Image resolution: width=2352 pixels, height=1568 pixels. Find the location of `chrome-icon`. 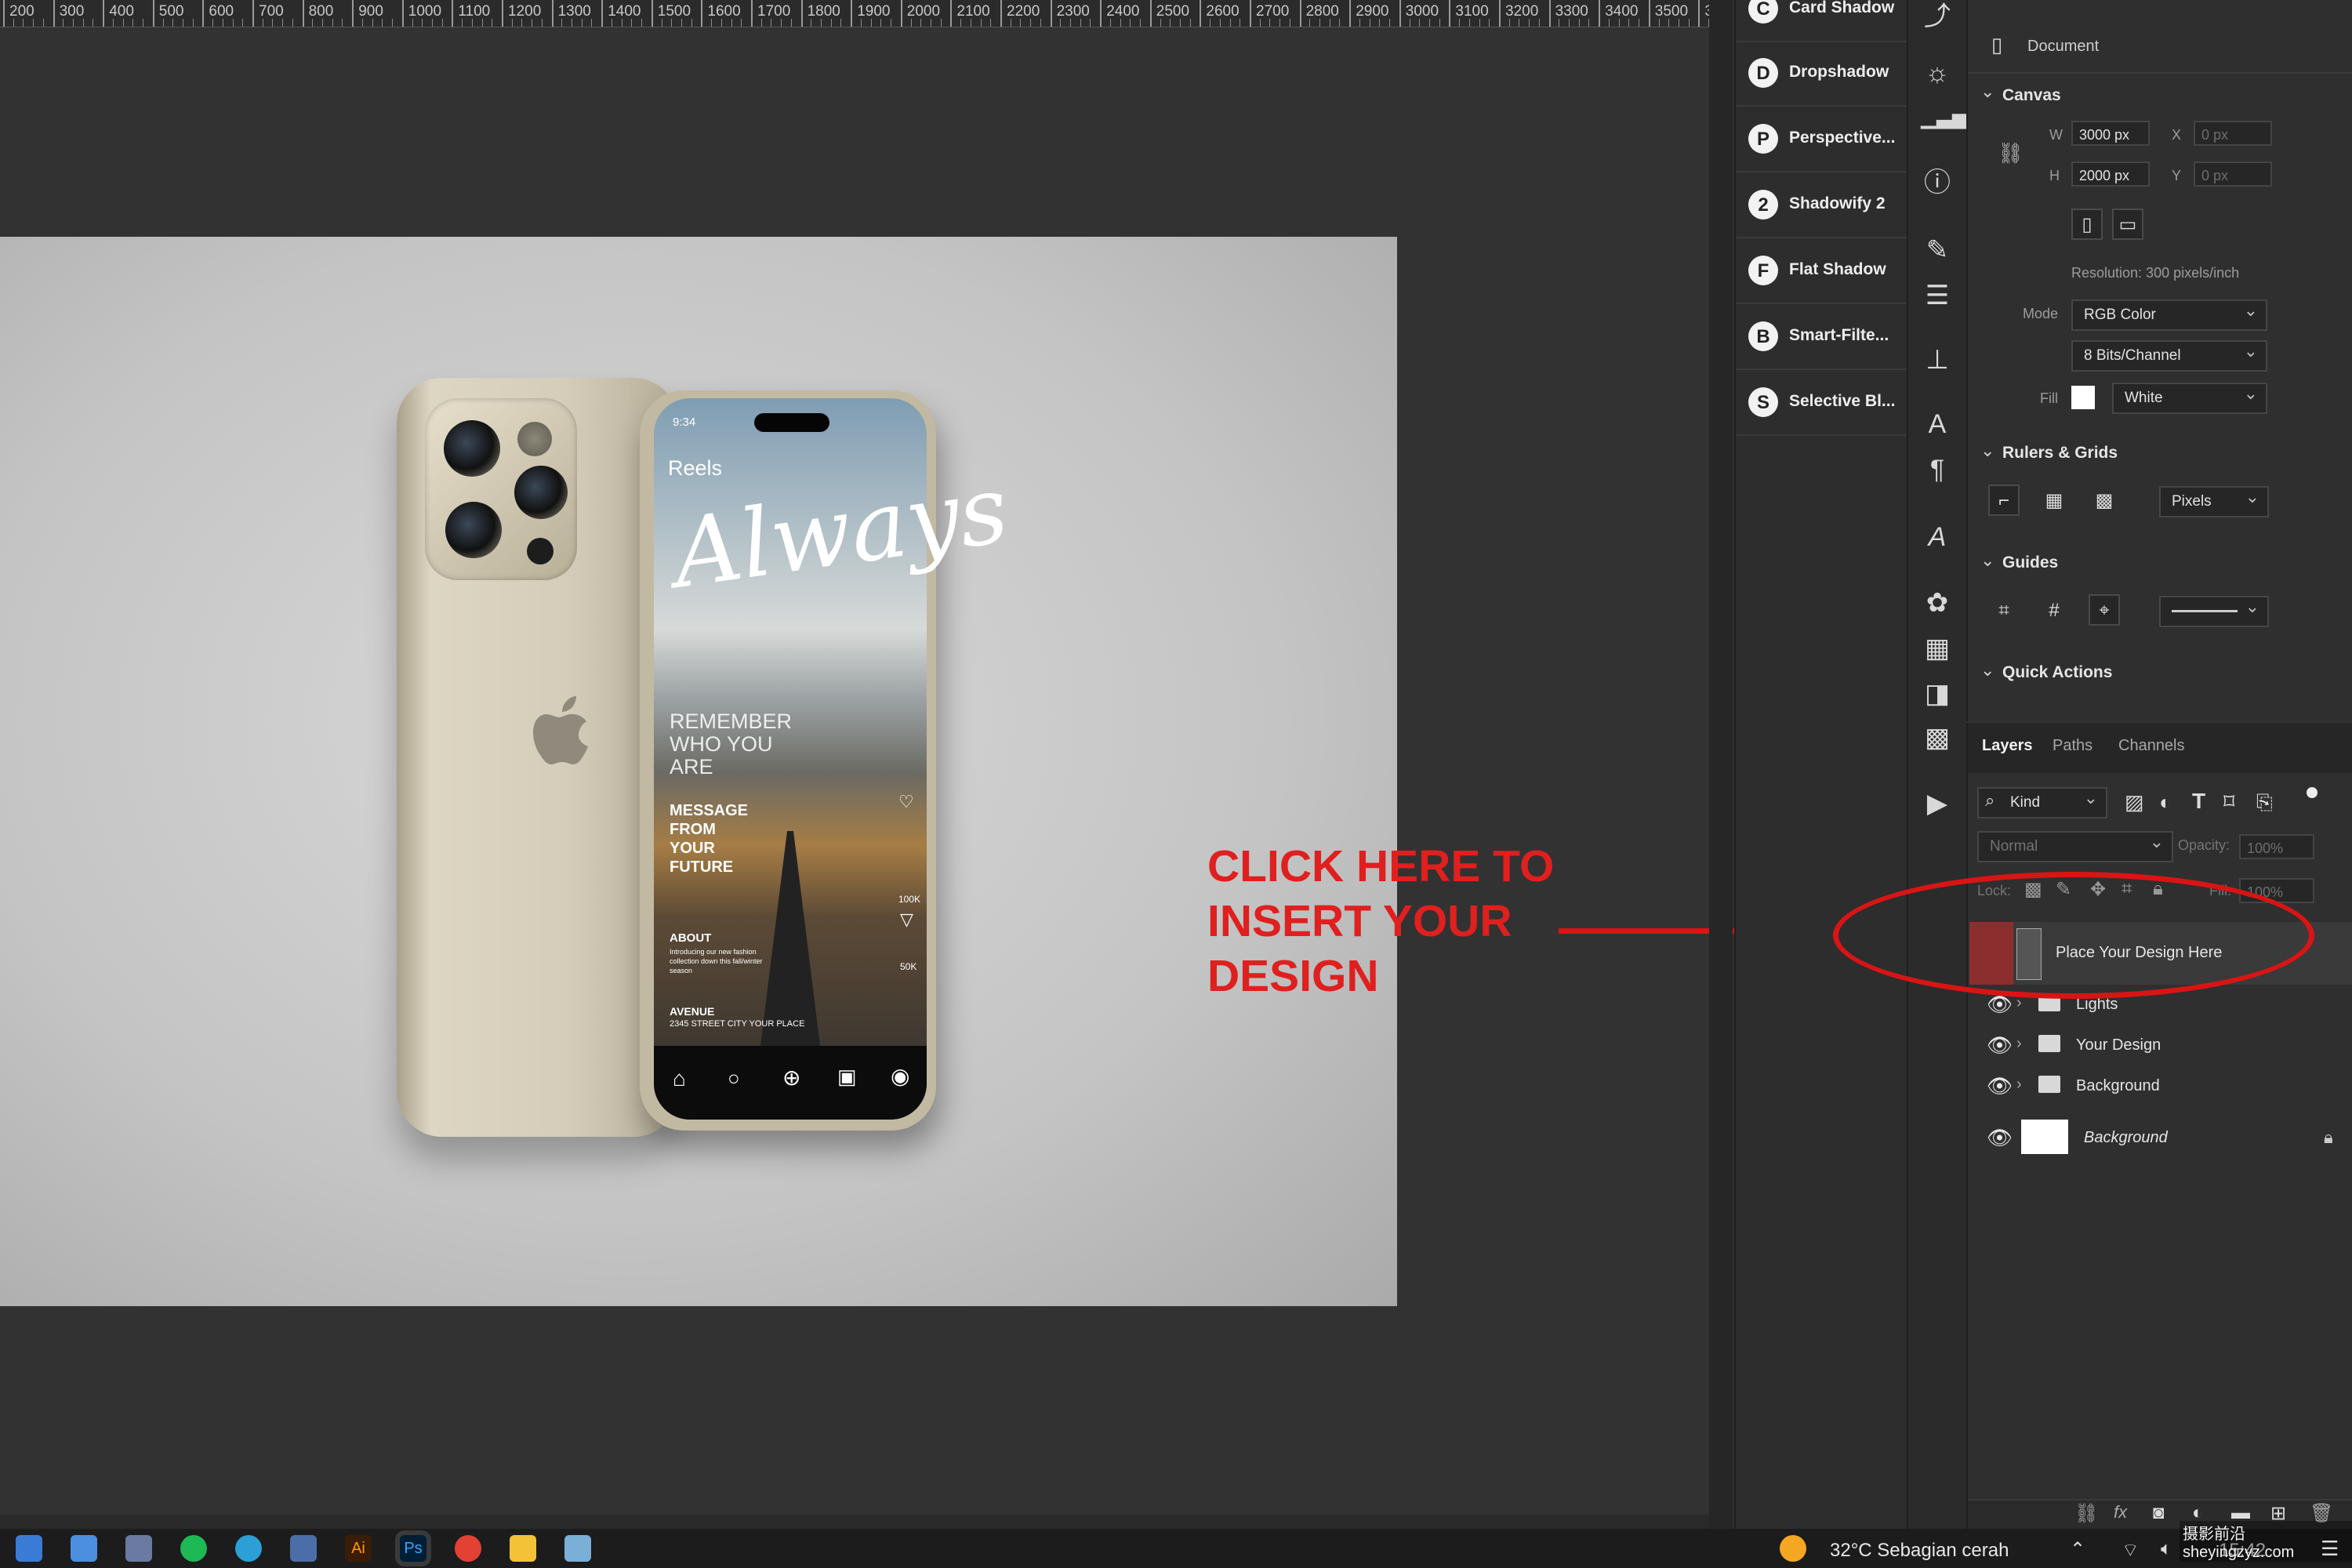

chrome-icon is located at coordinates (468, 1548).